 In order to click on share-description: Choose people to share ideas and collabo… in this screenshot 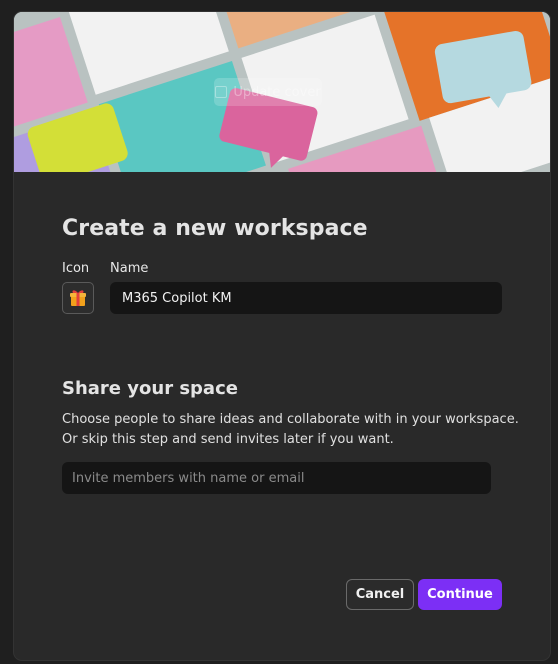, I will do `click(292, 430)`.